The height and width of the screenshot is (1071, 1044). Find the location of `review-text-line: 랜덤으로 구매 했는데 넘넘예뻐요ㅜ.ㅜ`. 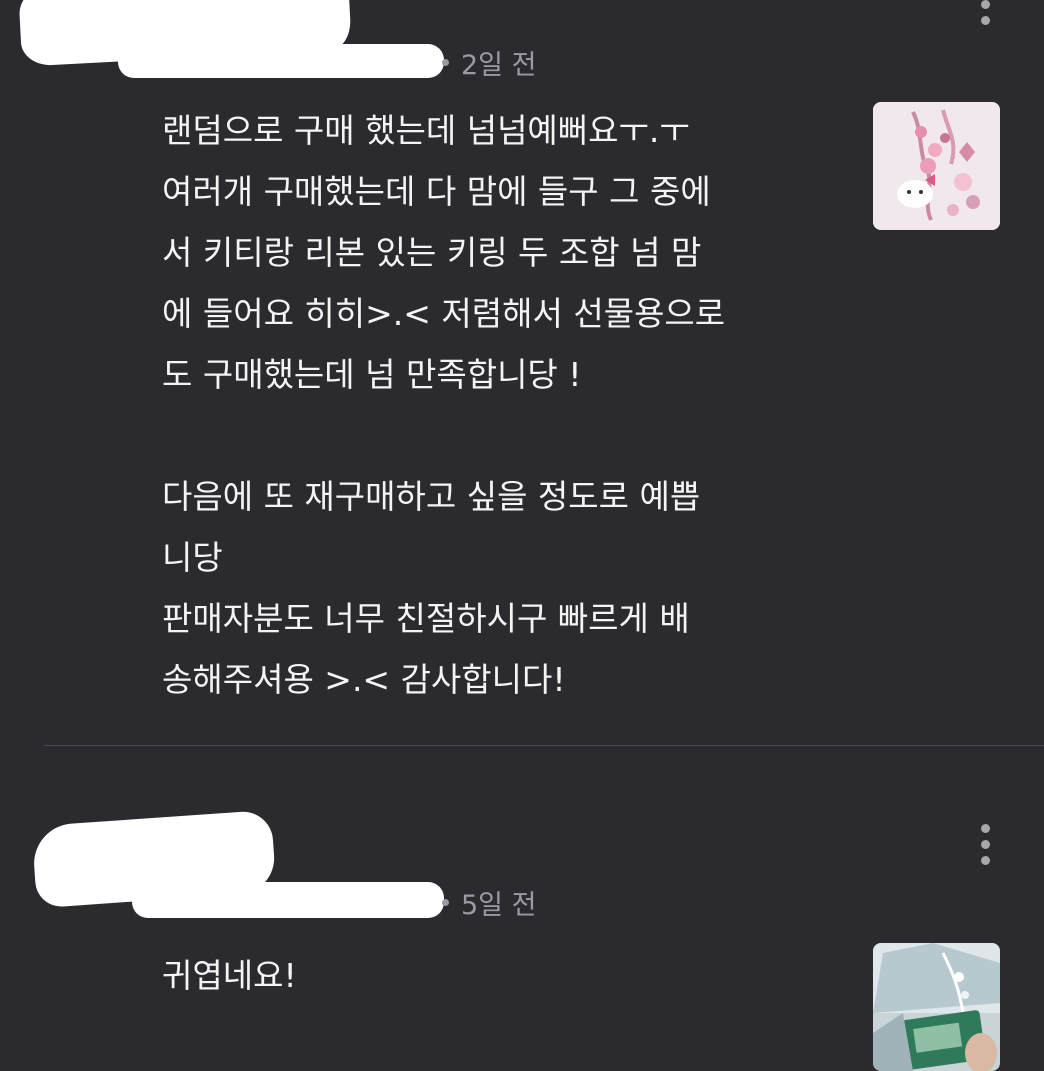

review-text-line: 랜덤으로 구매 했는데 넘넘예뻐요ㅜ.ㅜ is located at coordinates (426, 130).